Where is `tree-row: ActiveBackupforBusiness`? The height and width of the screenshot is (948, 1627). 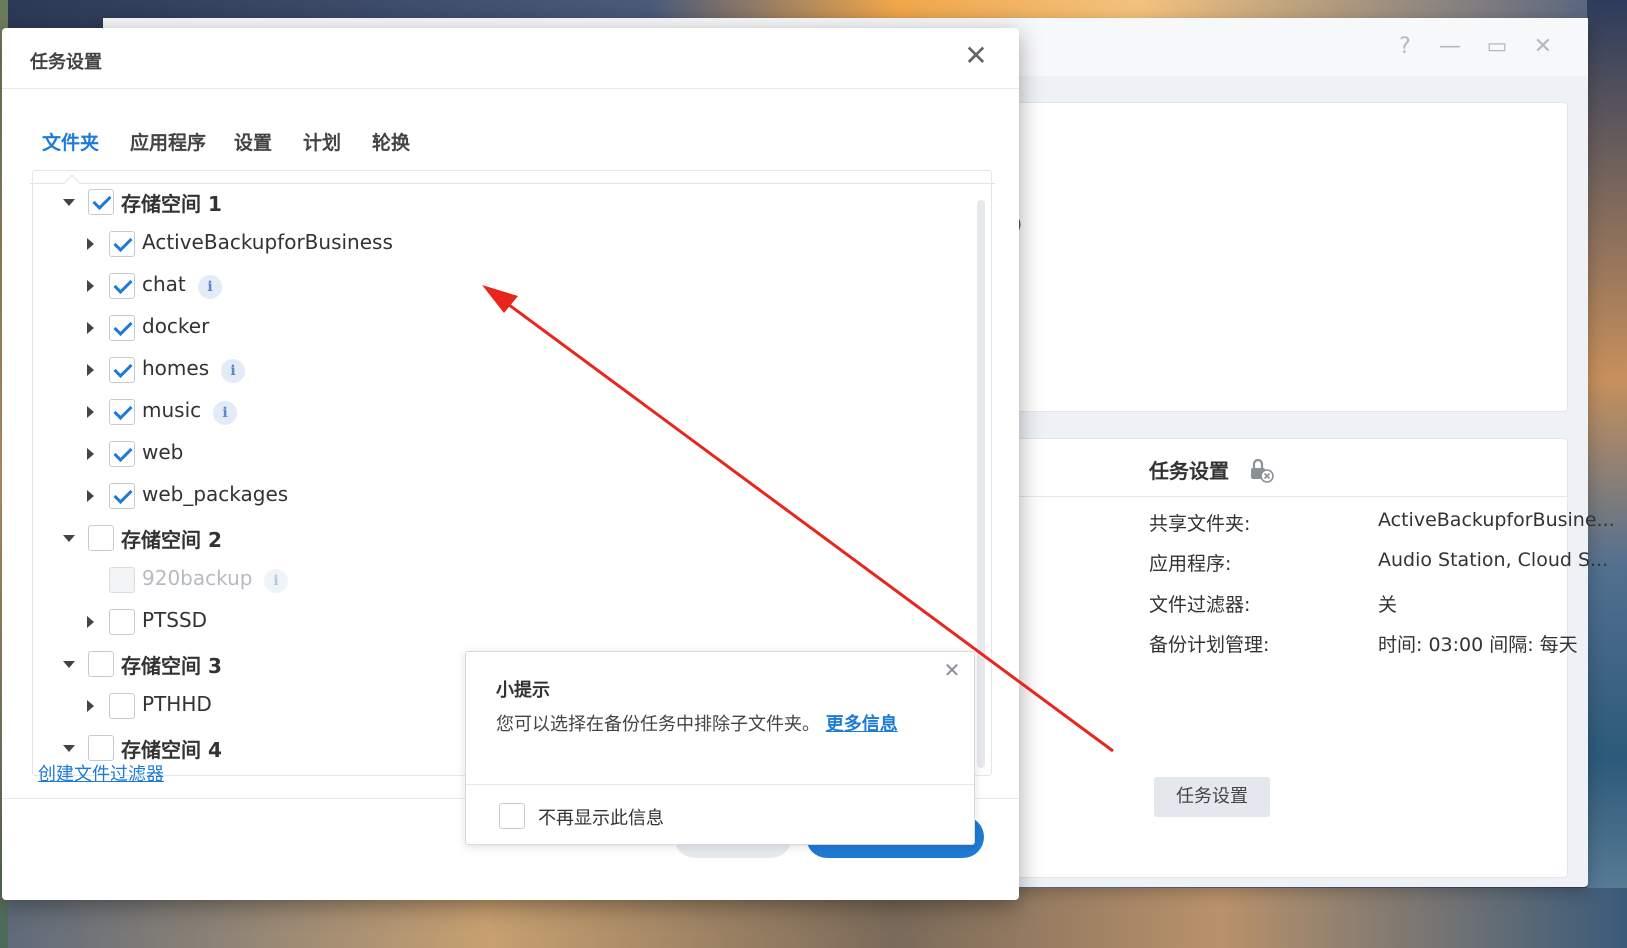 tree-row: ActiveBackupforBusiness is located at coordinates (522, 244).